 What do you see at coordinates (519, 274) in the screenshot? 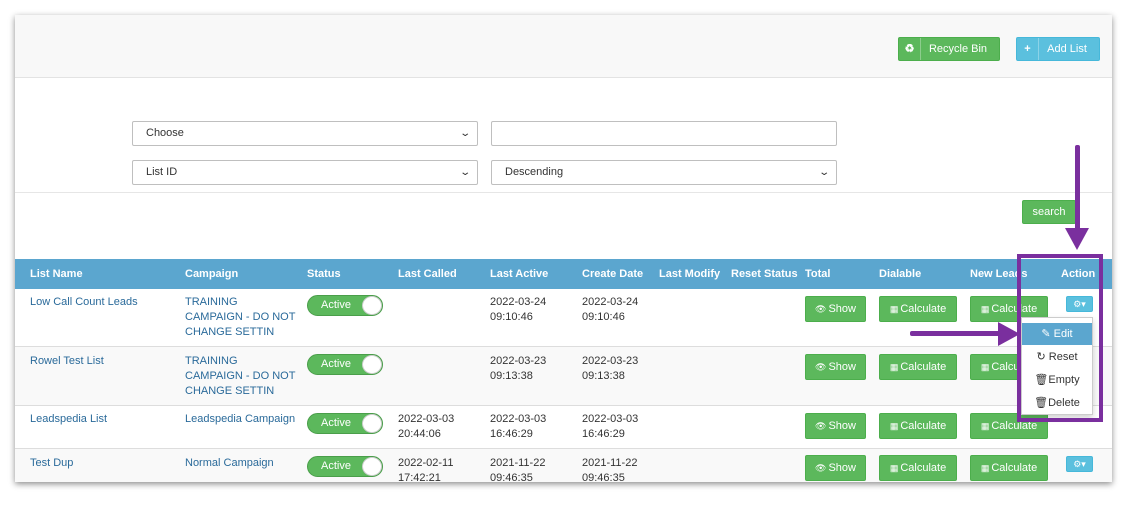
I see `column-header-last-active: Last Active` at bounding box center [519, 274].